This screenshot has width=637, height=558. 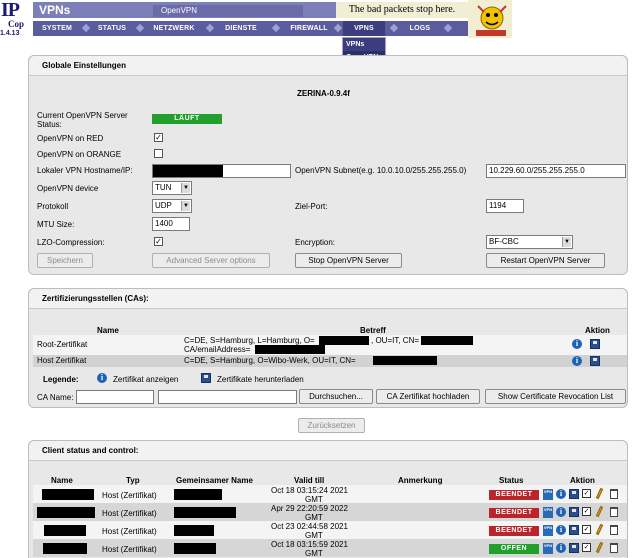 I want to click on ca-name-input, so click(x=115, y=397).